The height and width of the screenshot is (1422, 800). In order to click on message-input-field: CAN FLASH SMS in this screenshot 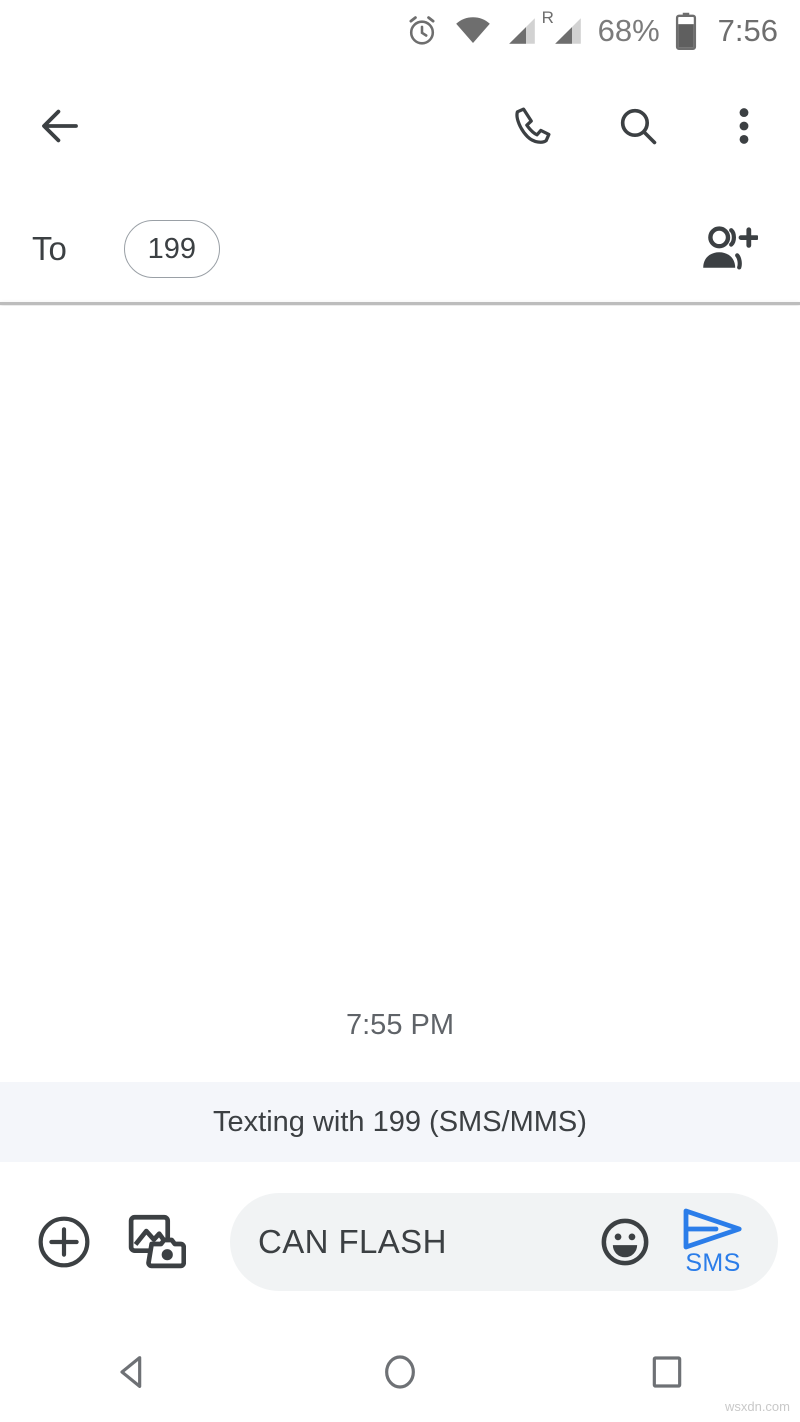, I will do `click(504, 1242)`.